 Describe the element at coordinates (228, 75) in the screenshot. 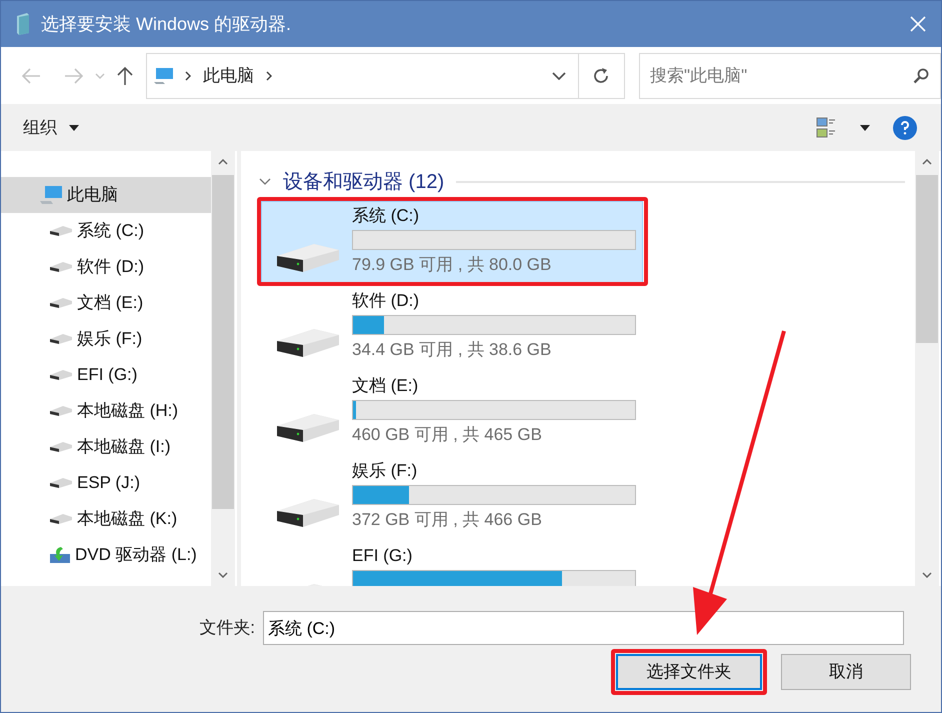

I see `breadcrumb-item: 此电脑` at that location.